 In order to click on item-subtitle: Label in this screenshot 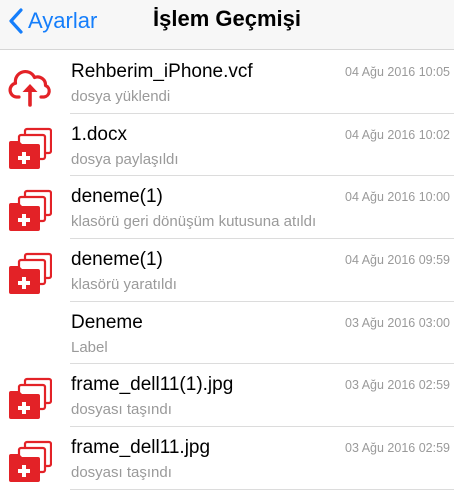, I will do `click(89, 347)`.